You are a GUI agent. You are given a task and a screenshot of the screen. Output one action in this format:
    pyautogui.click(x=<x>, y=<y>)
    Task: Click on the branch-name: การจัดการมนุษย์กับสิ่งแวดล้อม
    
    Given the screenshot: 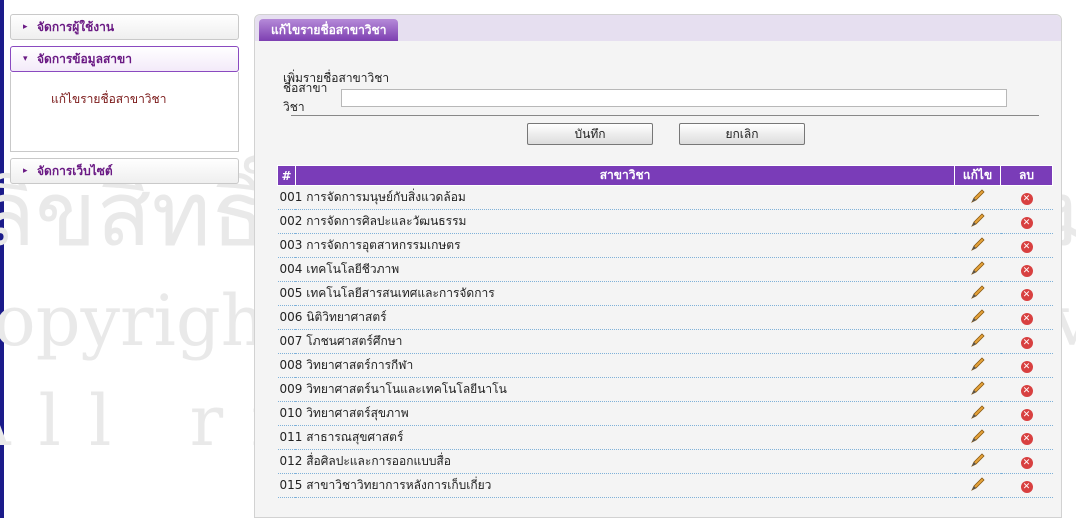 What is the action you would take?
    pyautogui.click(x=386, y=197)
    